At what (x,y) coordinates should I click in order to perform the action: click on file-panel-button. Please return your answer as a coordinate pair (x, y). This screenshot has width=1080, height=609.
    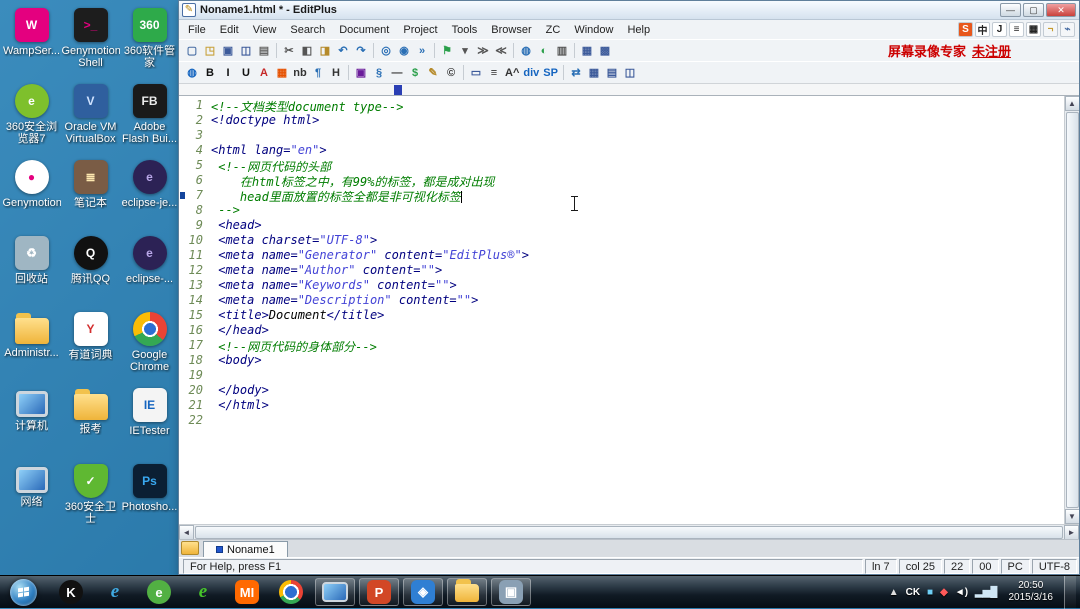
    Looking at the image, I should click on (190, 548).